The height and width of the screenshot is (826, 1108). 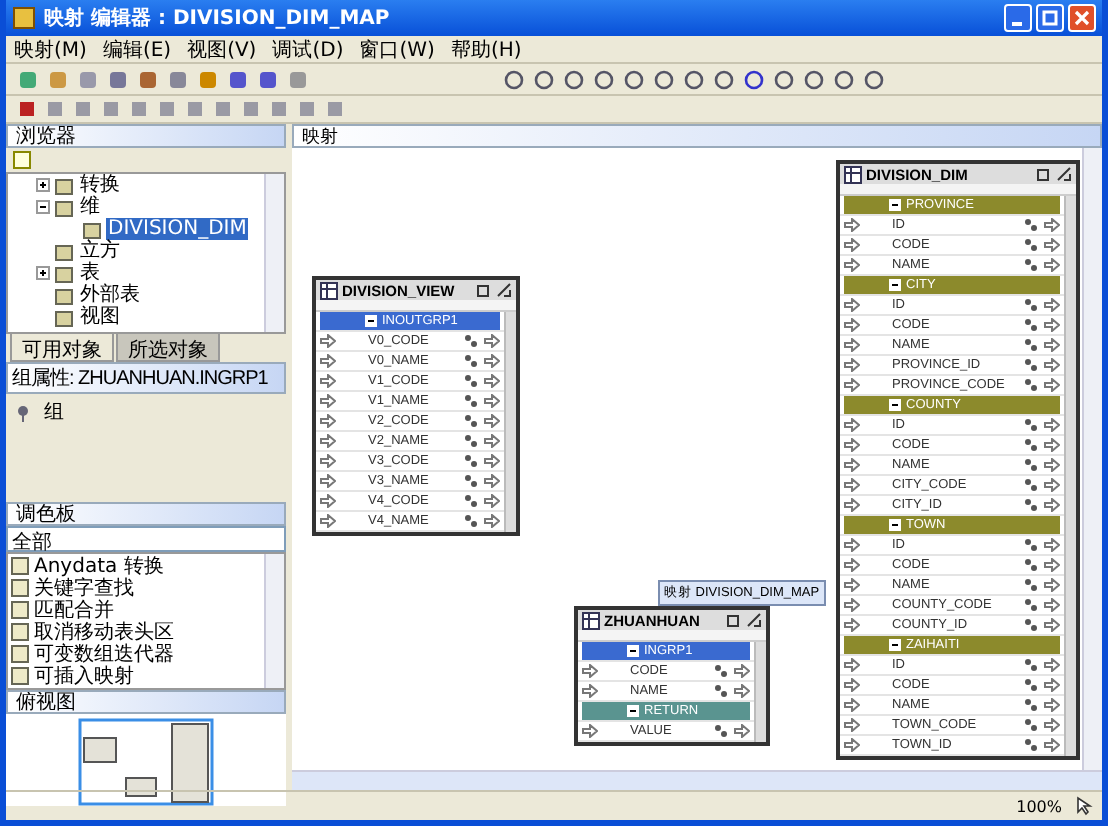 I want to click on close-icon, so click(x=1082, y=18).